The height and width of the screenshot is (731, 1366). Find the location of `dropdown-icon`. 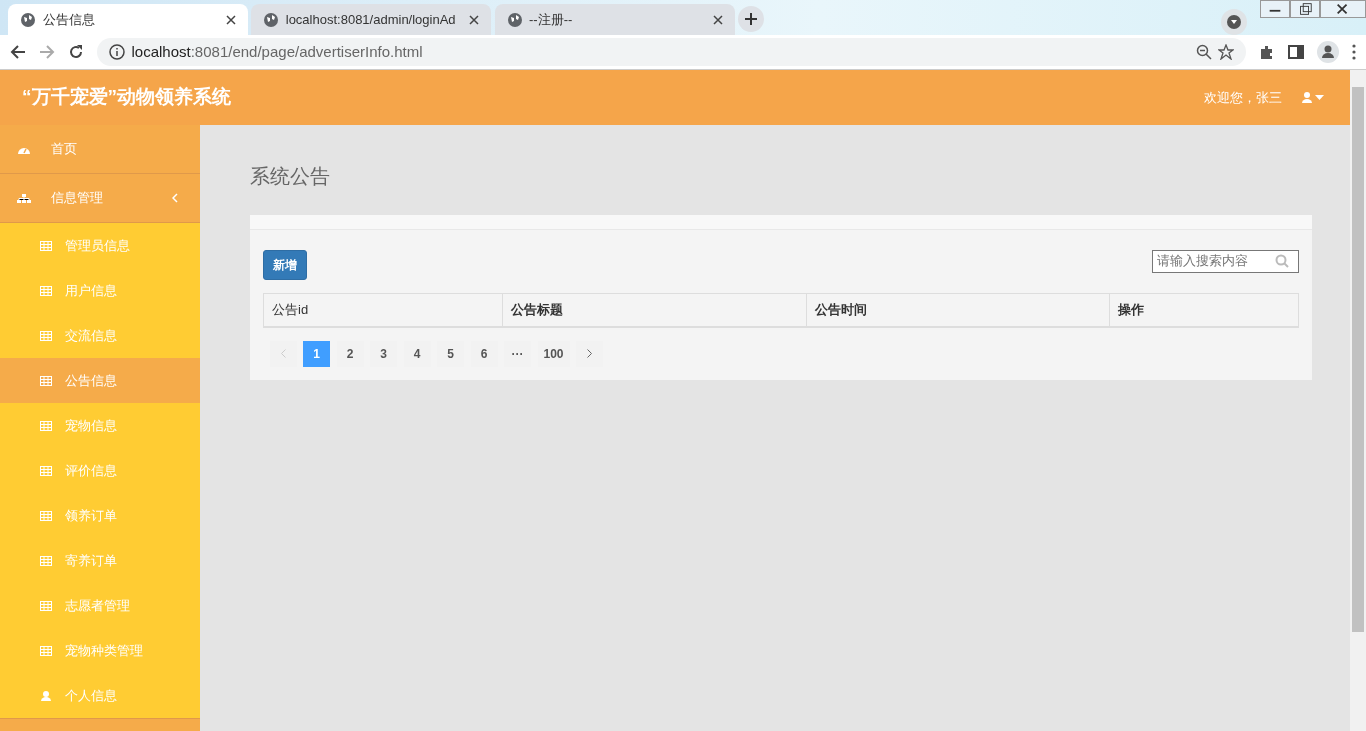

dropdown-icon is located at coordinates (1233, 22).